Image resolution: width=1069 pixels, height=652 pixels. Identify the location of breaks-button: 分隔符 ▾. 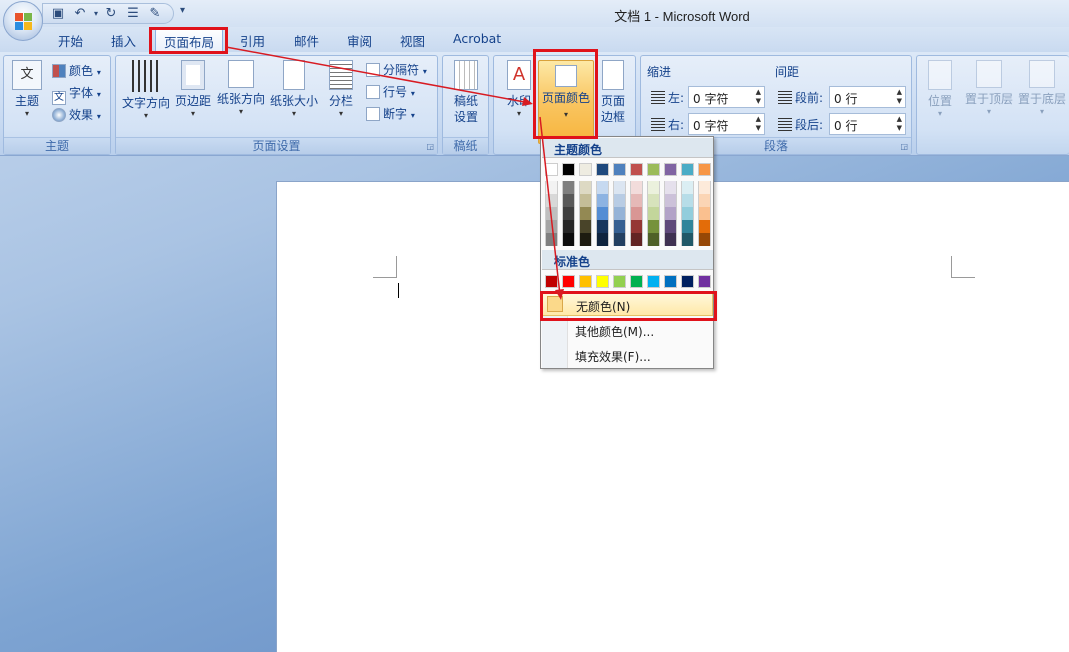
(396, 69).